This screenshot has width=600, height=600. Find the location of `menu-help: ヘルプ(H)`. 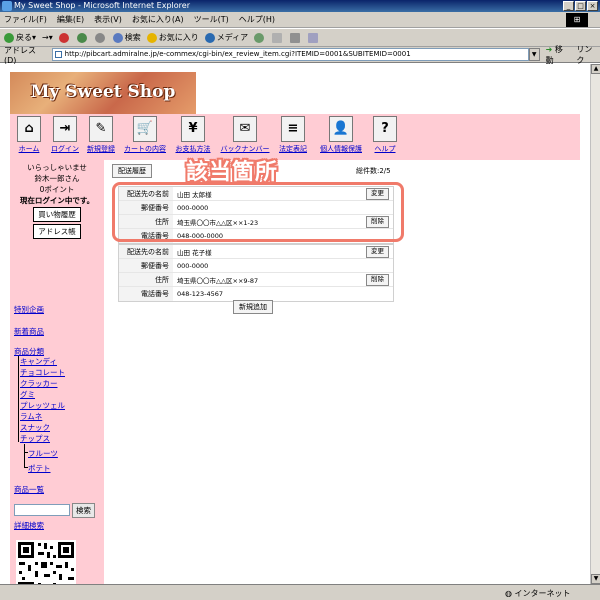

menu-help: ヘルプ(H) is located at coordinates (257, 19).